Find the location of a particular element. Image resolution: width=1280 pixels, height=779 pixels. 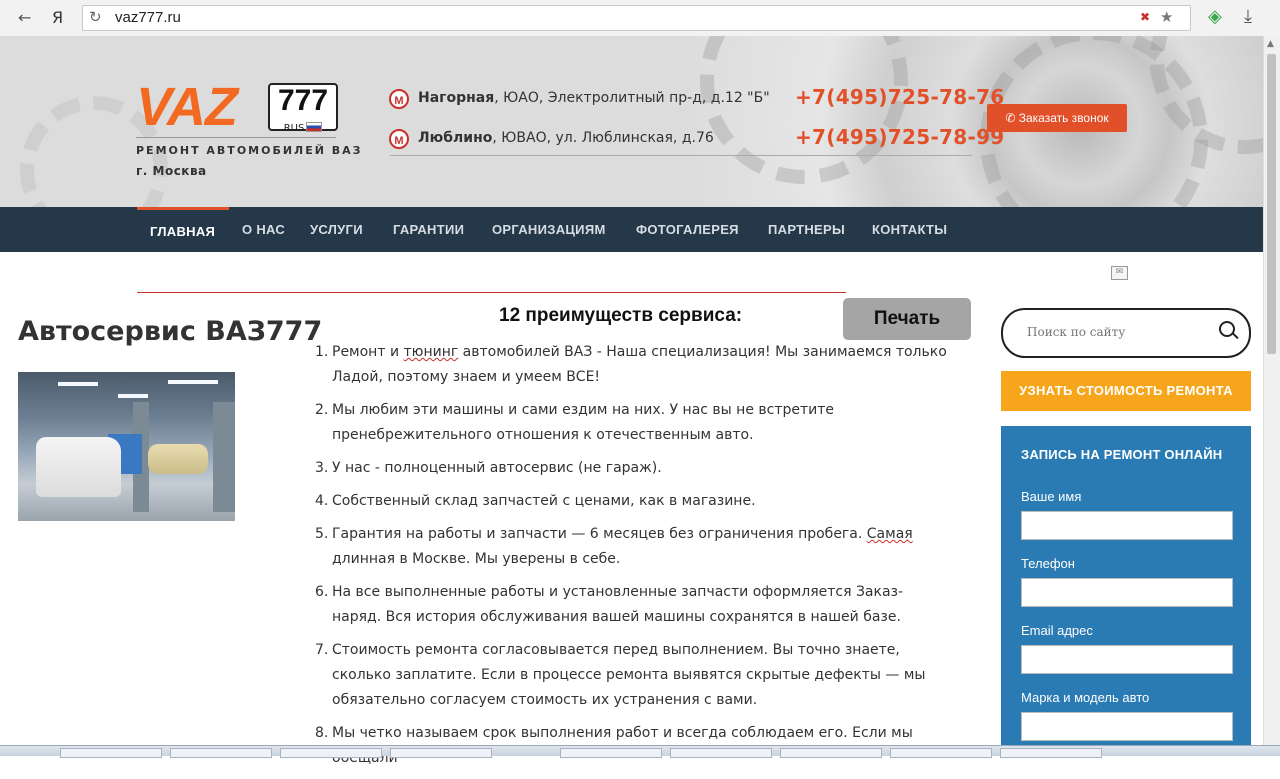

scroll-up-icon: ▲ is located at coordinates (1270, 44).